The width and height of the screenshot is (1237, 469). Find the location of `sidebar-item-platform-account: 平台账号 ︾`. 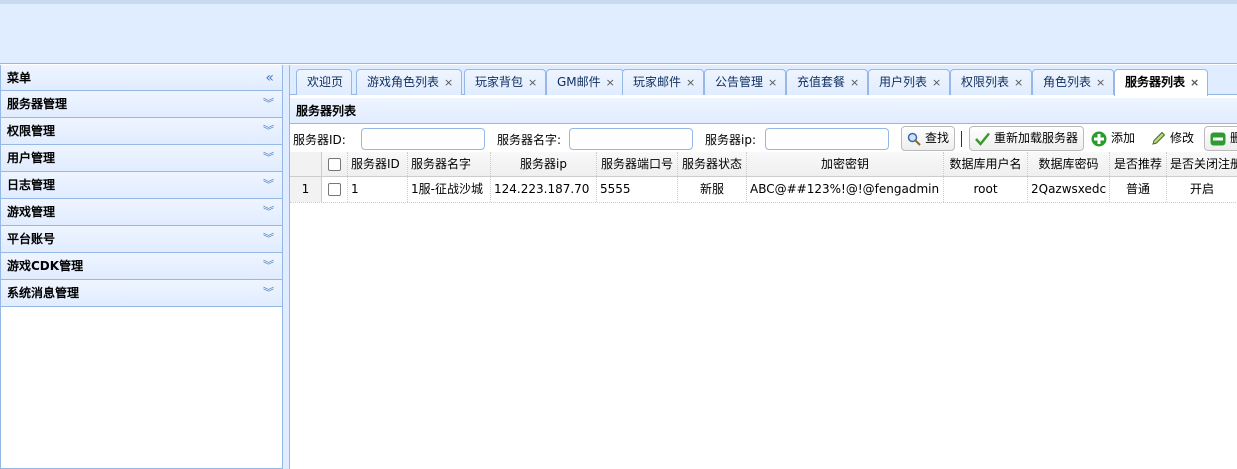

sidebar-item-platform-account: 平台账号 ︾ is located at coordinates (141, 239).